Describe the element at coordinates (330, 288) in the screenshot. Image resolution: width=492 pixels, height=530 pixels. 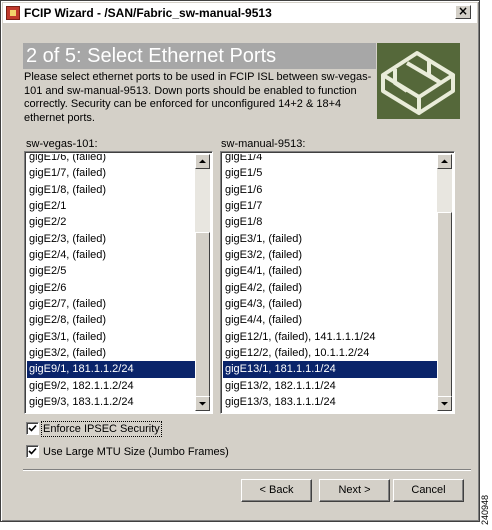
I see `list-item: gigE4/2, (failed)` at that location.